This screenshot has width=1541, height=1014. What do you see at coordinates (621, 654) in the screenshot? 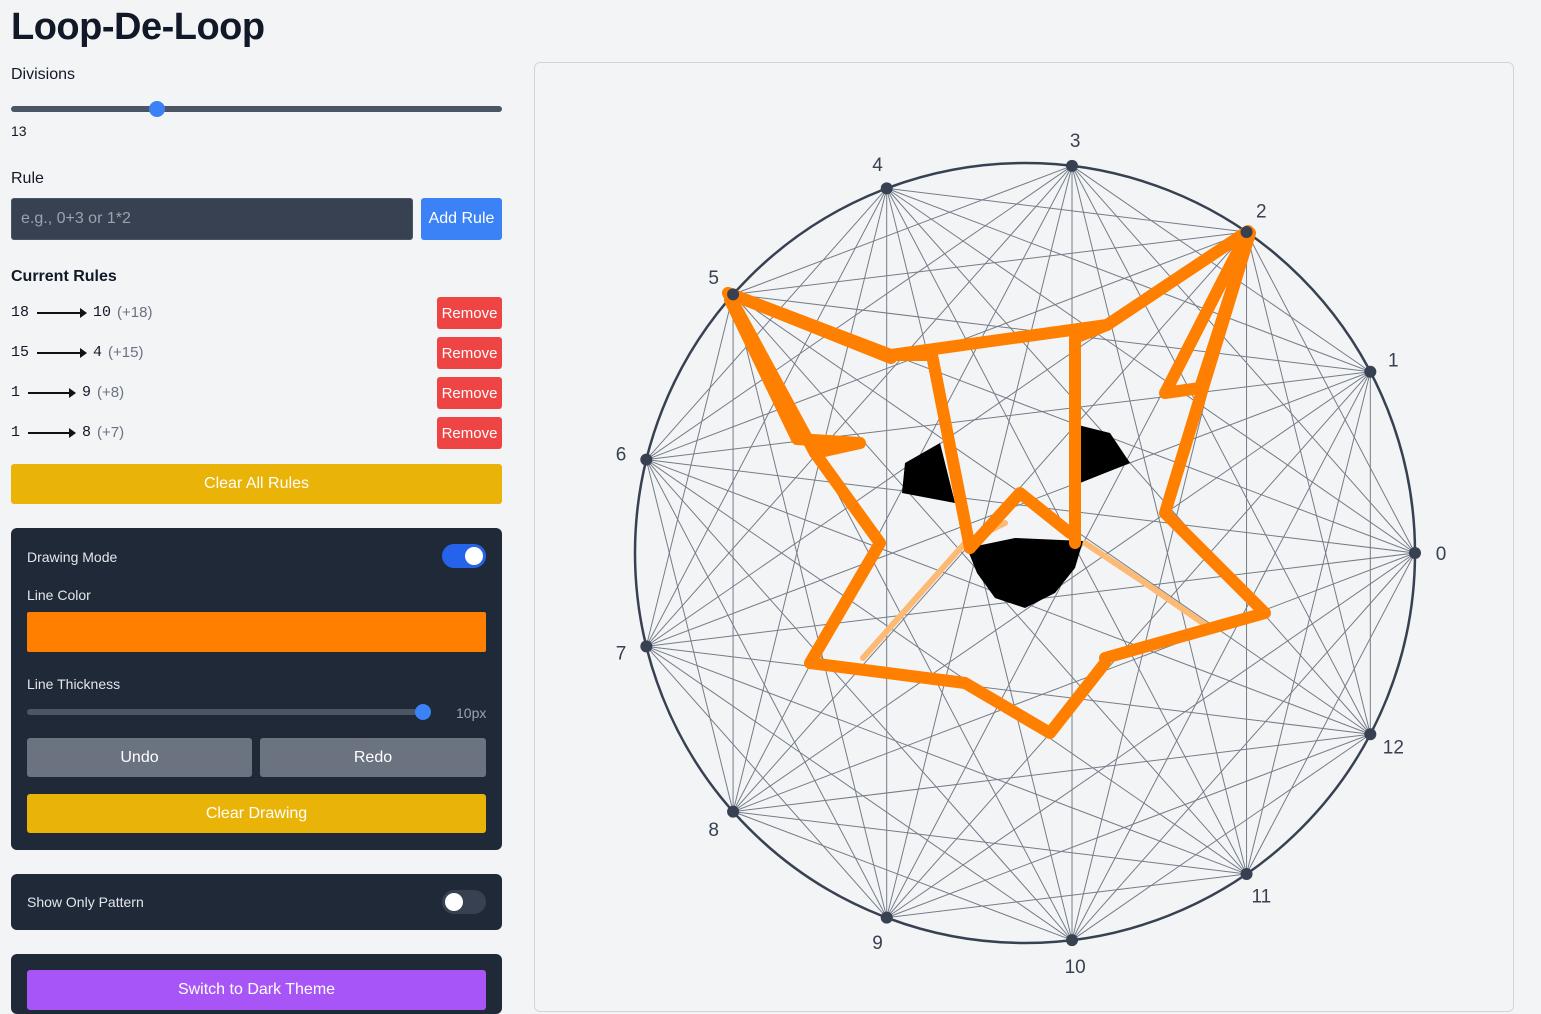
I see `division-label: 7` at bounding box center [621, 654].